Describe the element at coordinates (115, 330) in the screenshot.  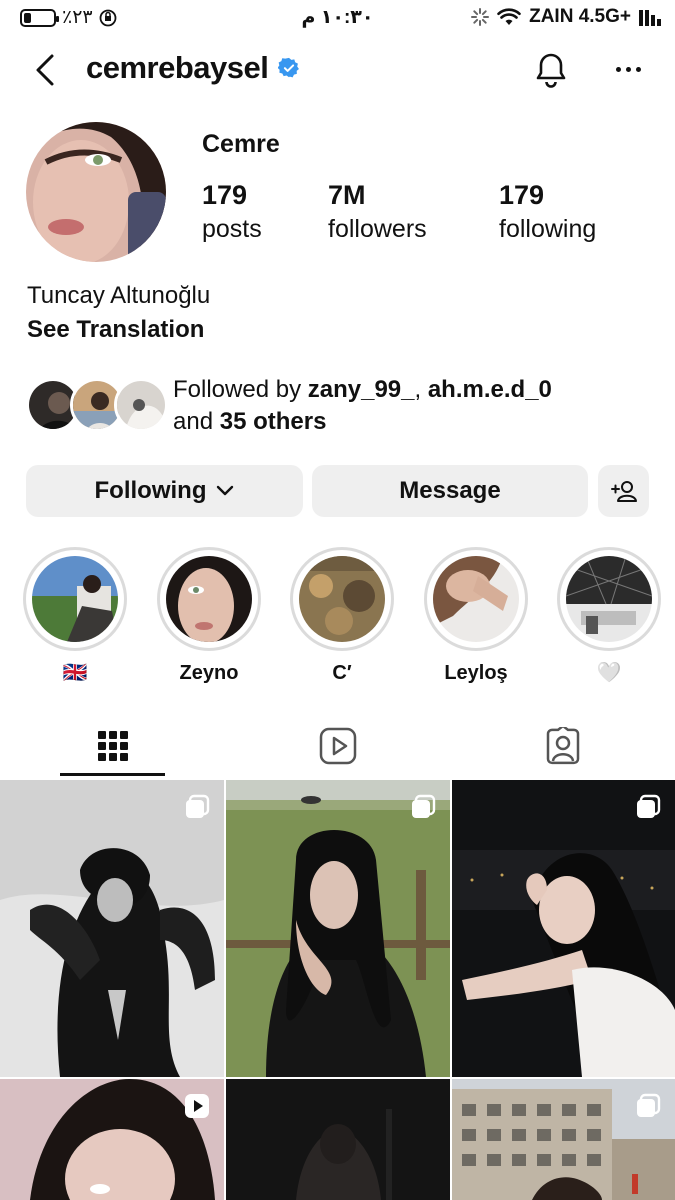
I see `see-translation-link: See Translation` at that location.